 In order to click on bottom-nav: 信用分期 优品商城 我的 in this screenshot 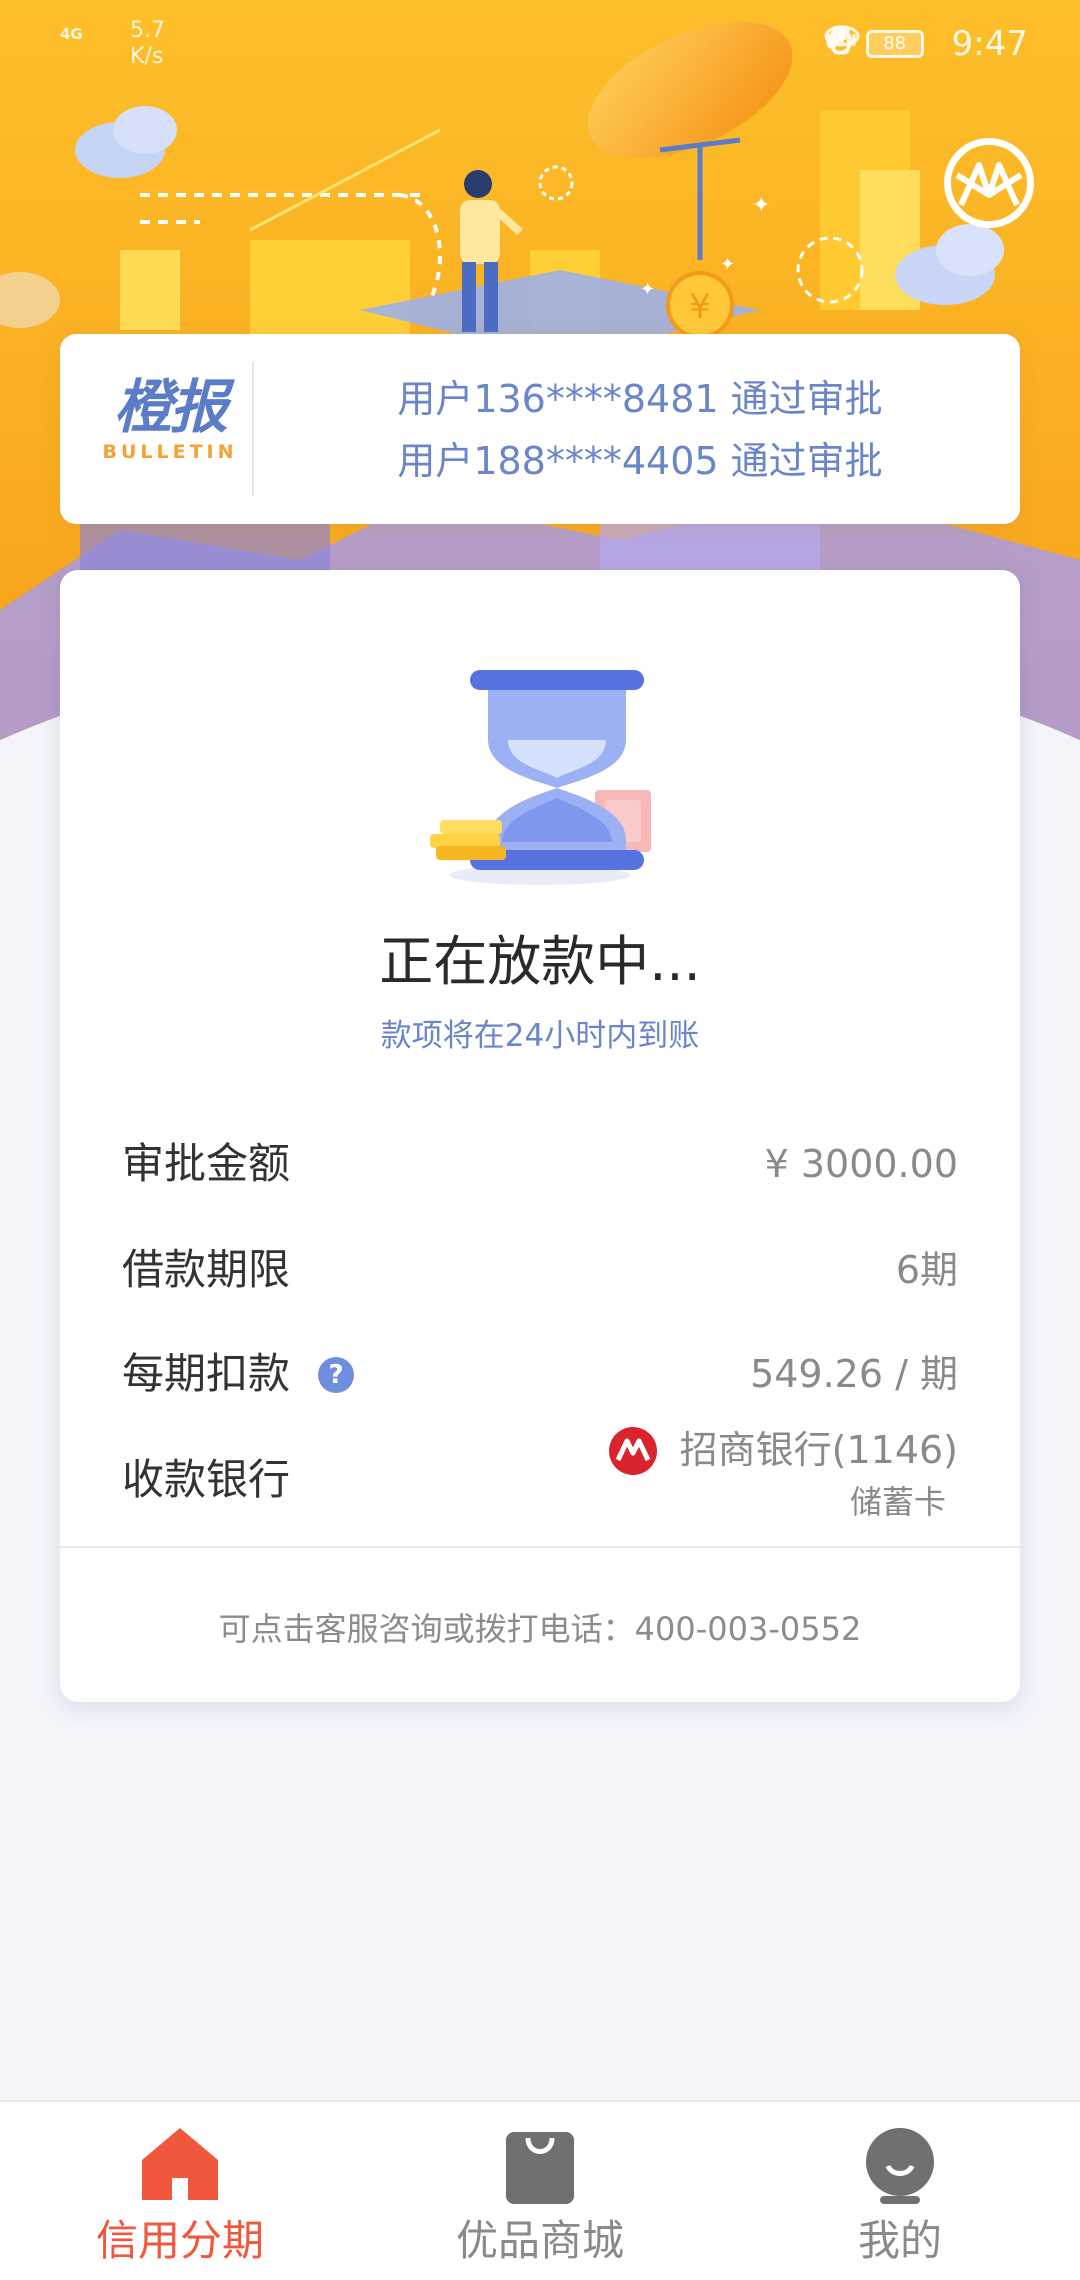, I will do `click(540, 2190)`.